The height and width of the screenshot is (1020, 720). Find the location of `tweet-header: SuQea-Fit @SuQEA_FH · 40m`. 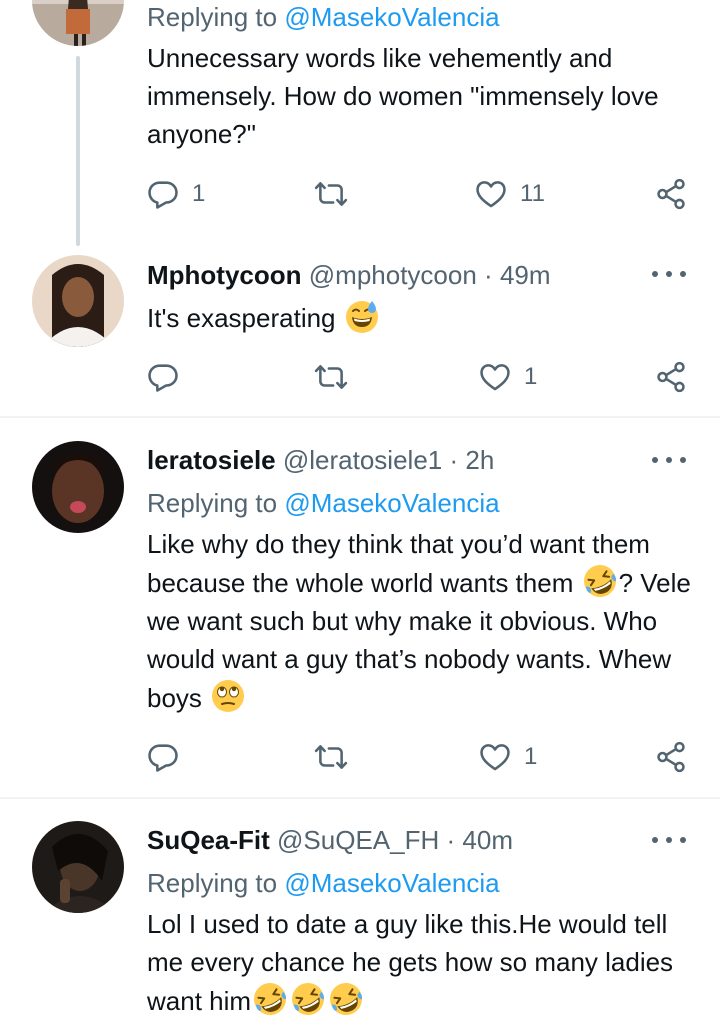

tweet-header: SuQea-Fit @SuQEA_FH · 40m is located at coordinates (418, 840).